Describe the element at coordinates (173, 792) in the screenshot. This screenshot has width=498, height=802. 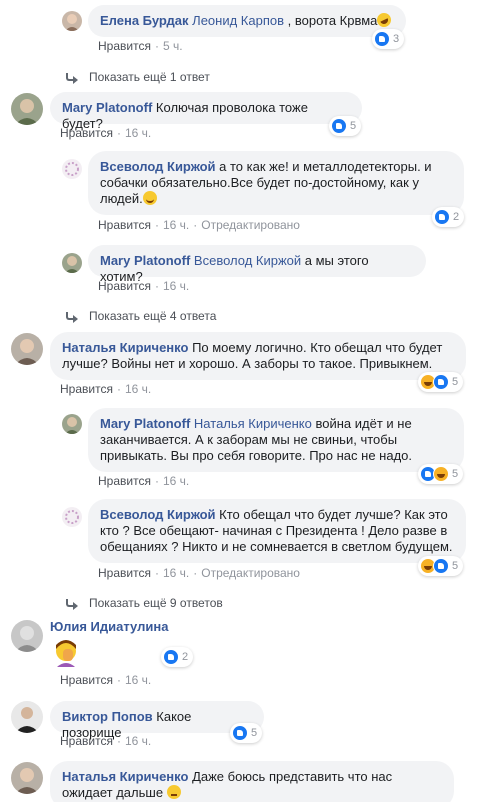
I see `thinking-emoji` at that location.